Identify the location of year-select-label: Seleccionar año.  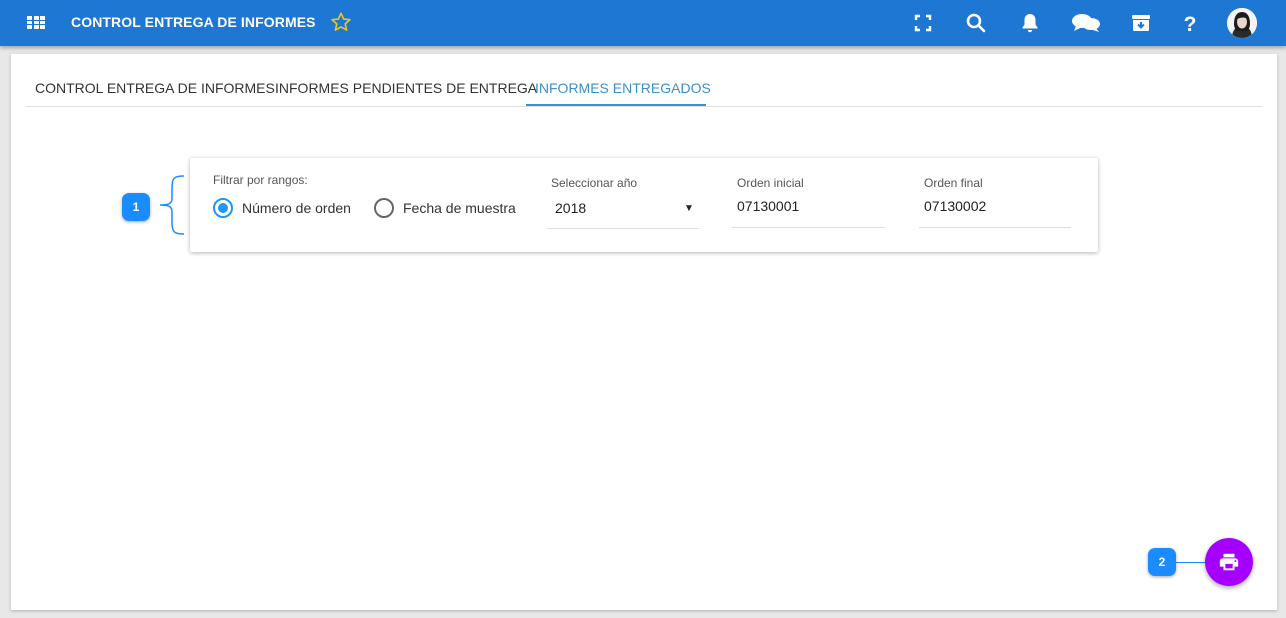
(594, 183).